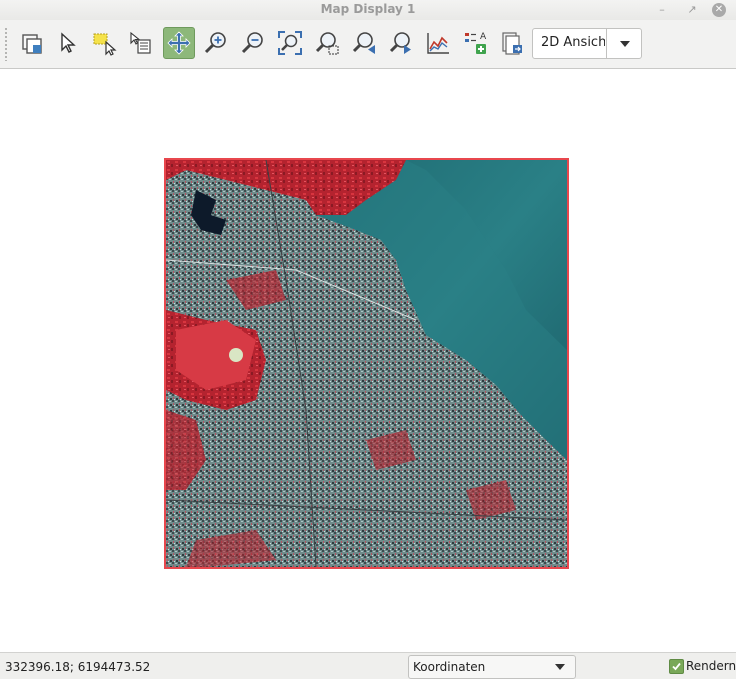 The height and width of the screenshot is (679, 736). I want to click on add-layer-button, so click(32, 43).